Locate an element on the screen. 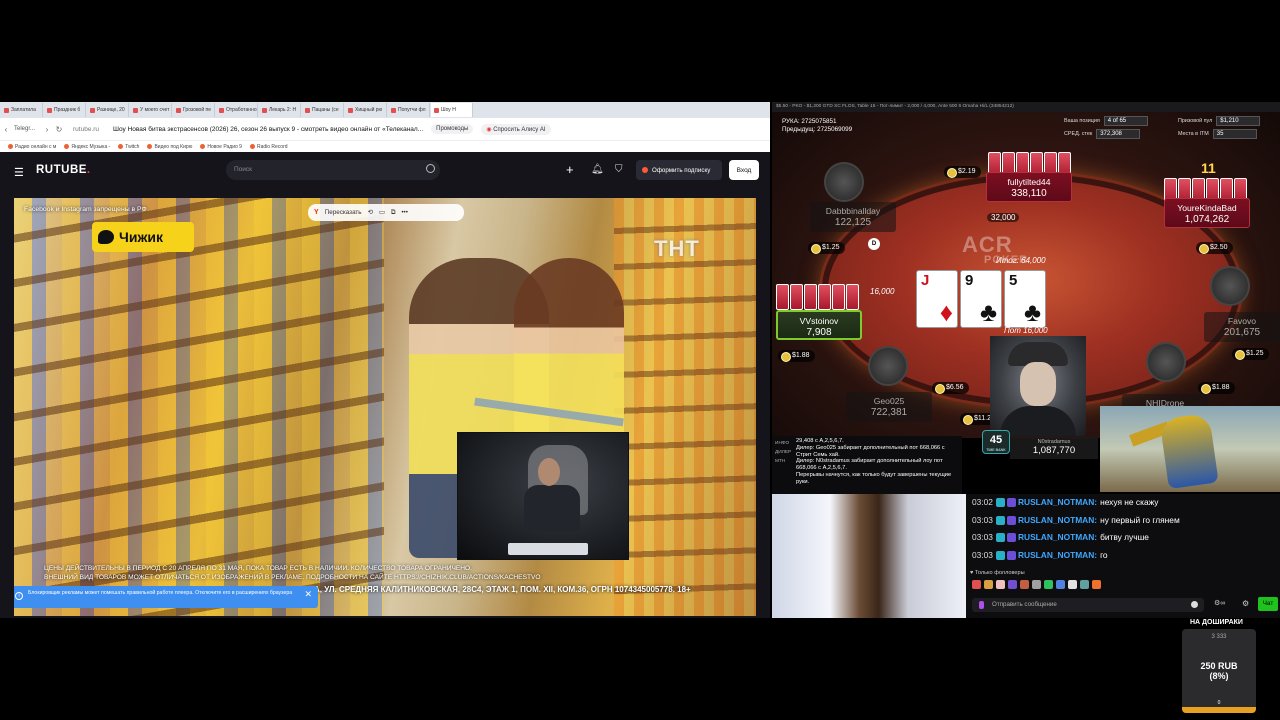 The width and height of the screenshot is (1280, 720). keyboard is located at coordinates (548, 549).